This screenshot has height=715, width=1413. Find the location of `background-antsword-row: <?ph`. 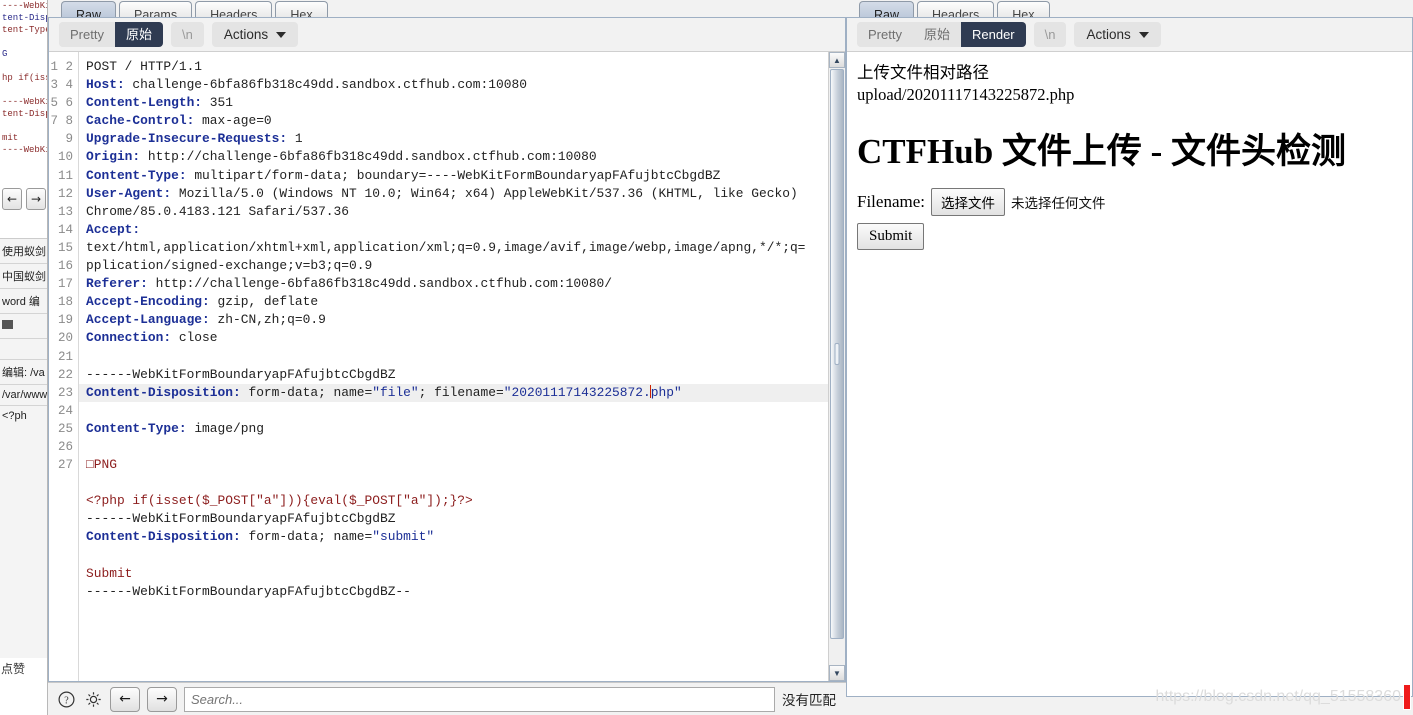

background-antsword-row: <?ph is located at coordinates (23, 415).